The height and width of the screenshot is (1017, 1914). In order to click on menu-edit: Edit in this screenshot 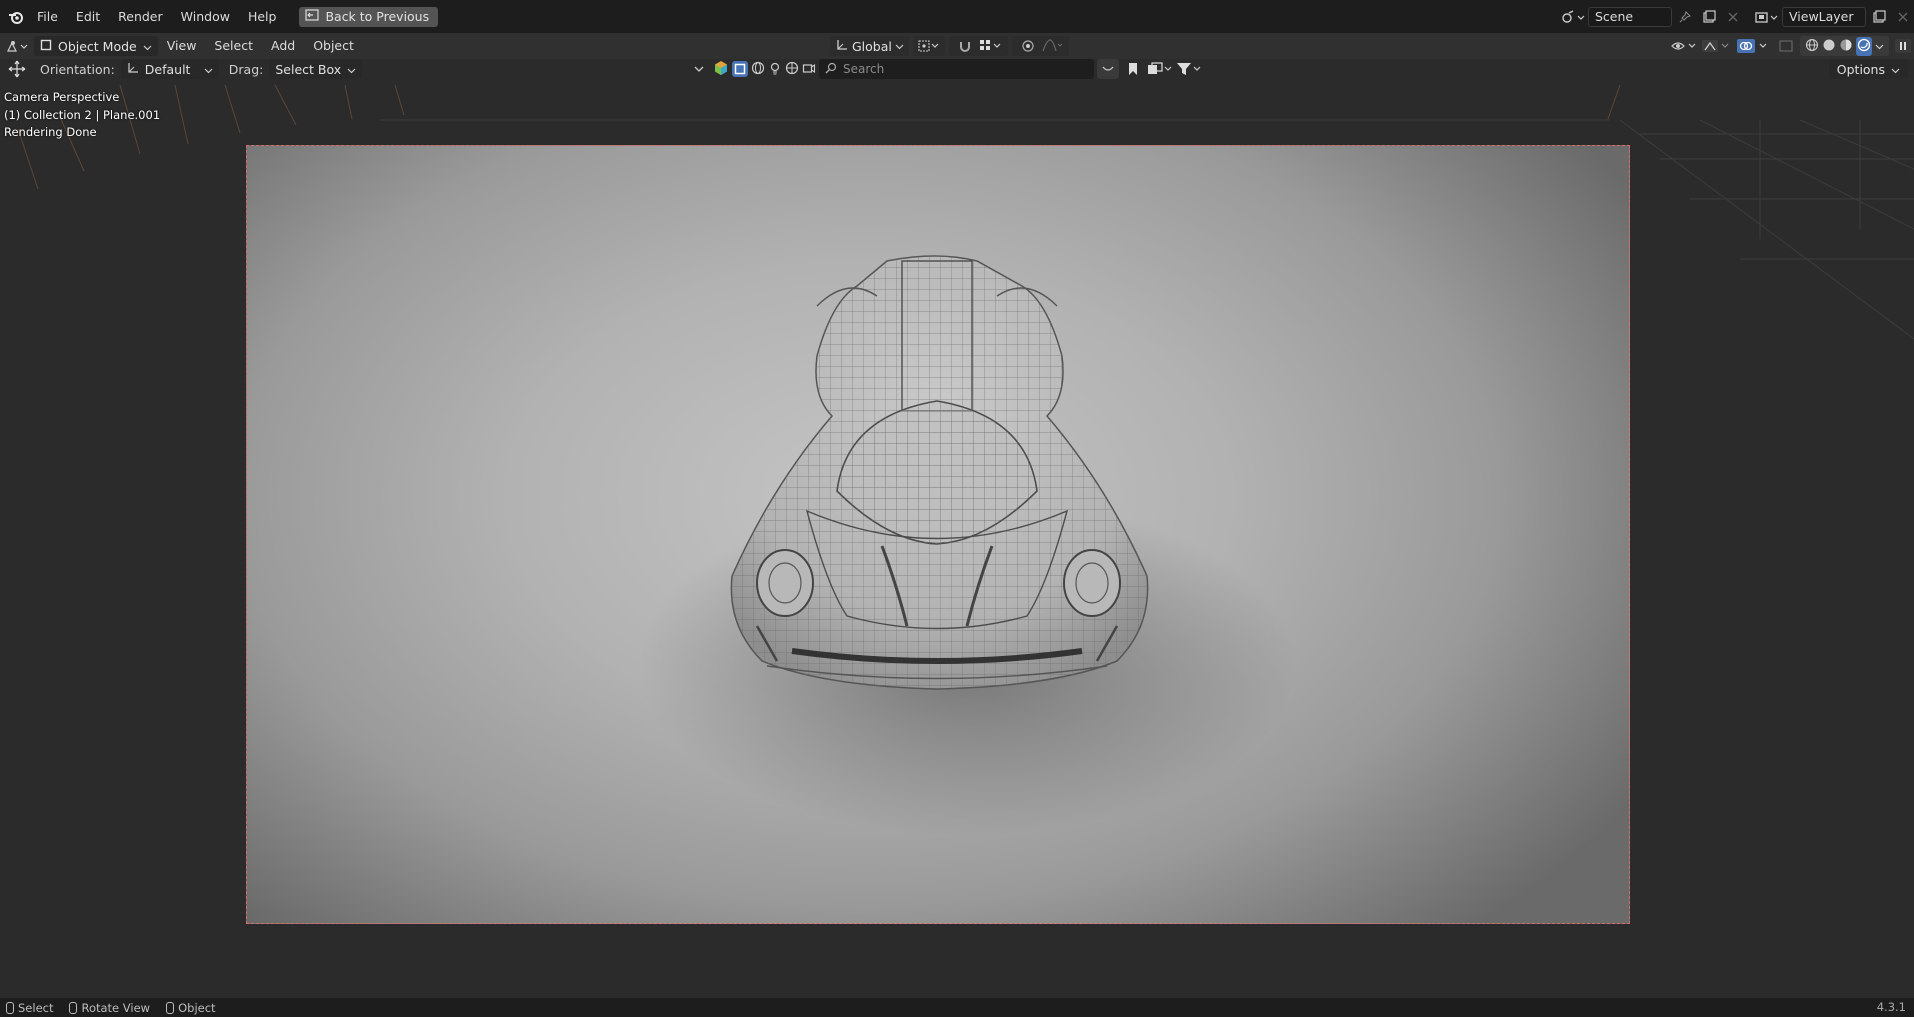, I will do `click(88, 16)`.